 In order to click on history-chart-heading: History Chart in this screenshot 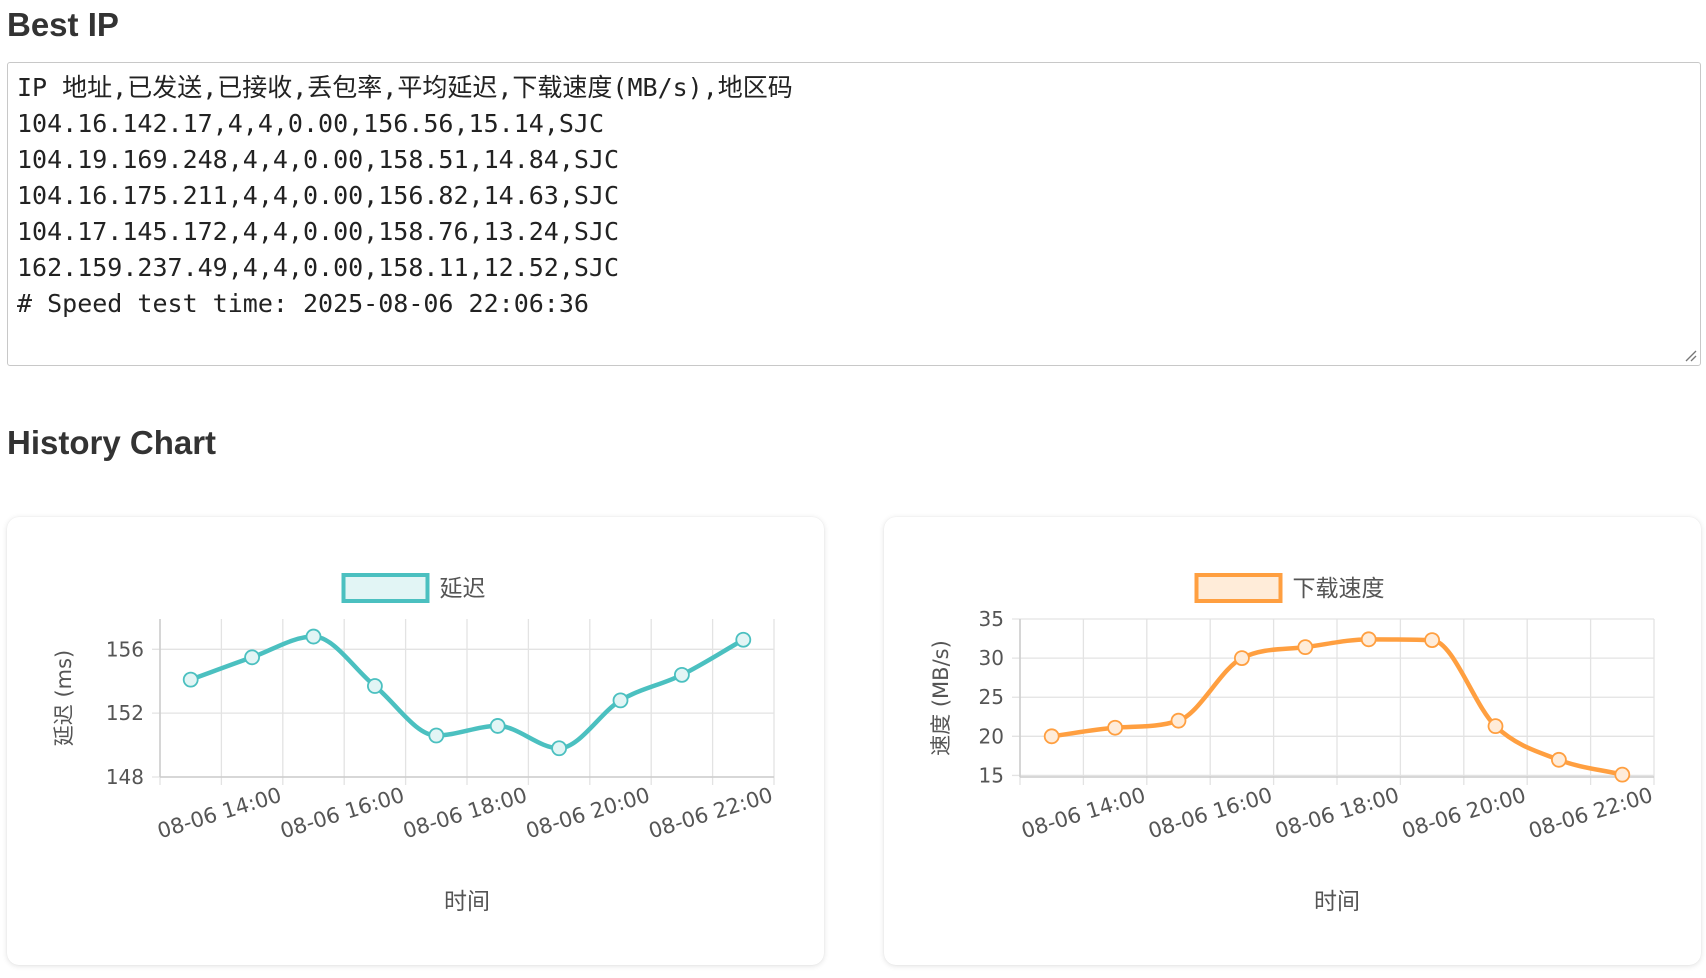, I will do `click(112, 442)`.